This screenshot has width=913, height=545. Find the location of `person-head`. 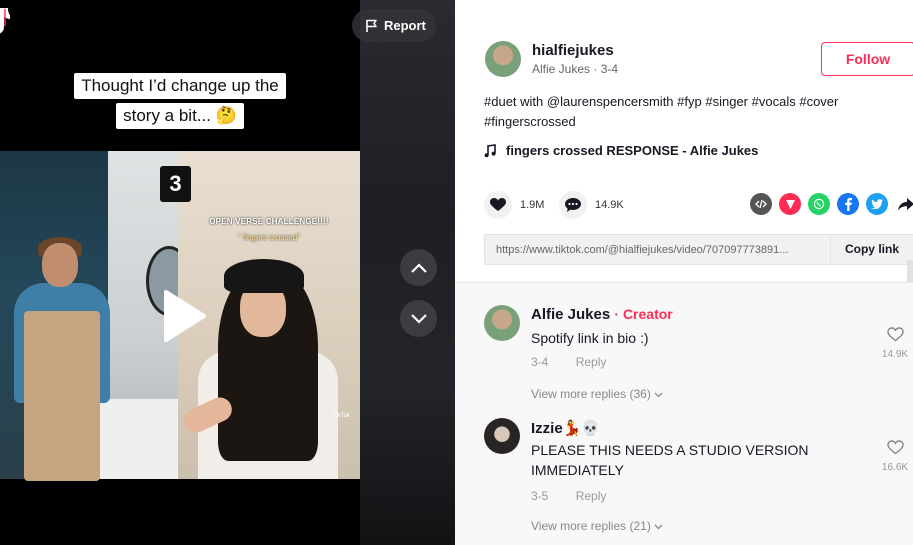

person-head is located at coordinates (60, 265).